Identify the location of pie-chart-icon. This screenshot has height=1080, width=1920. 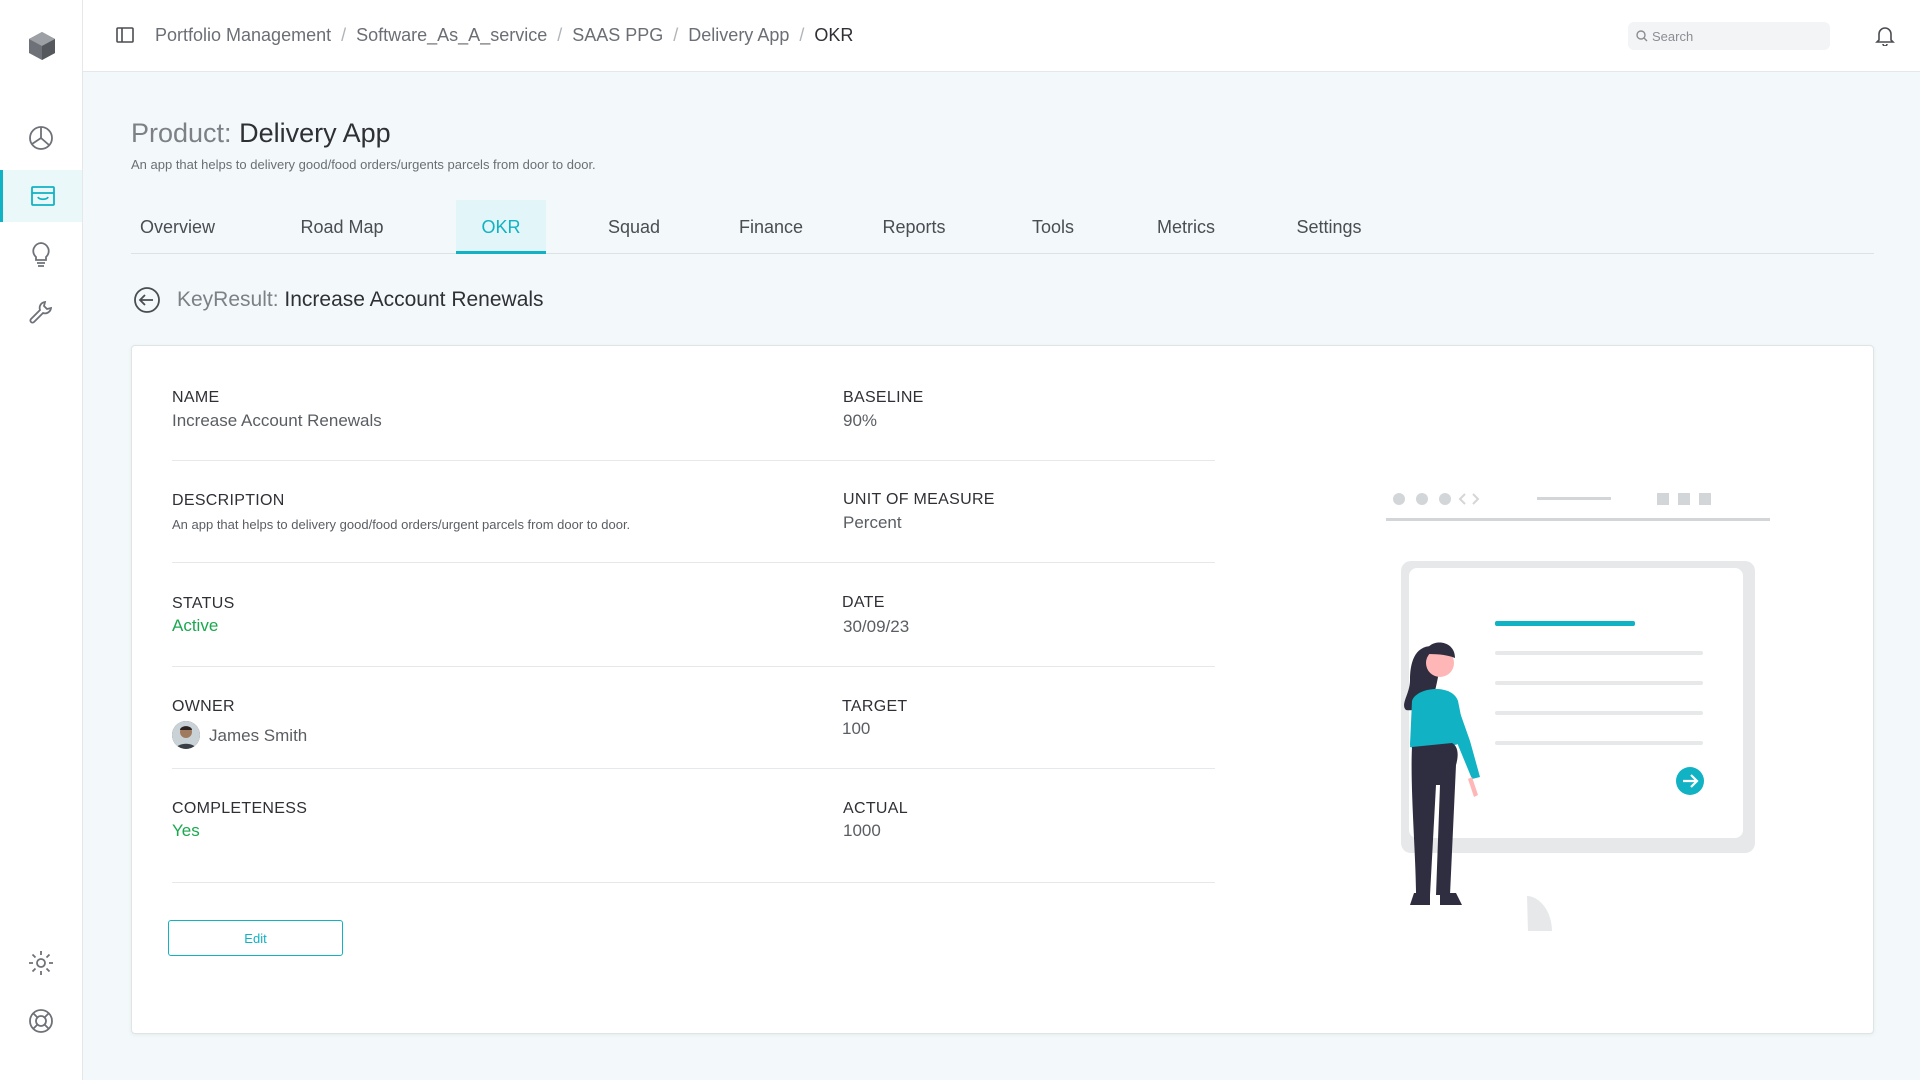
(41, 138).